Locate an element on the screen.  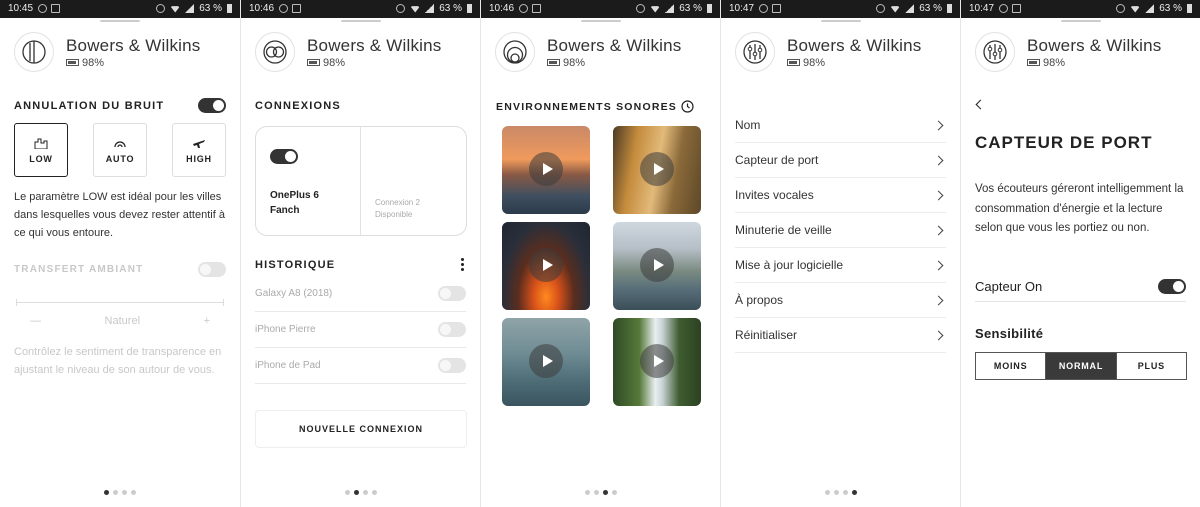
settings-item-name: Nom is located at coordinates (840, 125).